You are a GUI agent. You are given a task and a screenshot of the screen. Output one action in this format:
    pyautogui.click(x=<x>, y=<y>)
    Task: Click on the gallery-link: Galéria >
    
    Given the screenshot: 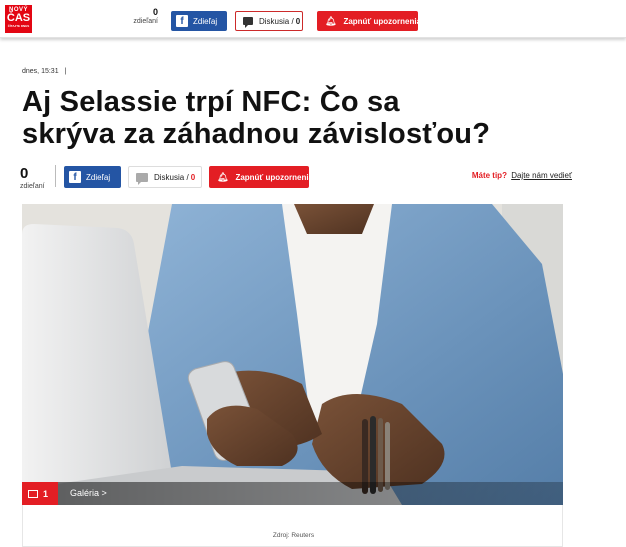 What is the action you would take?
    pyautogui.click(x=88, y=493)
    